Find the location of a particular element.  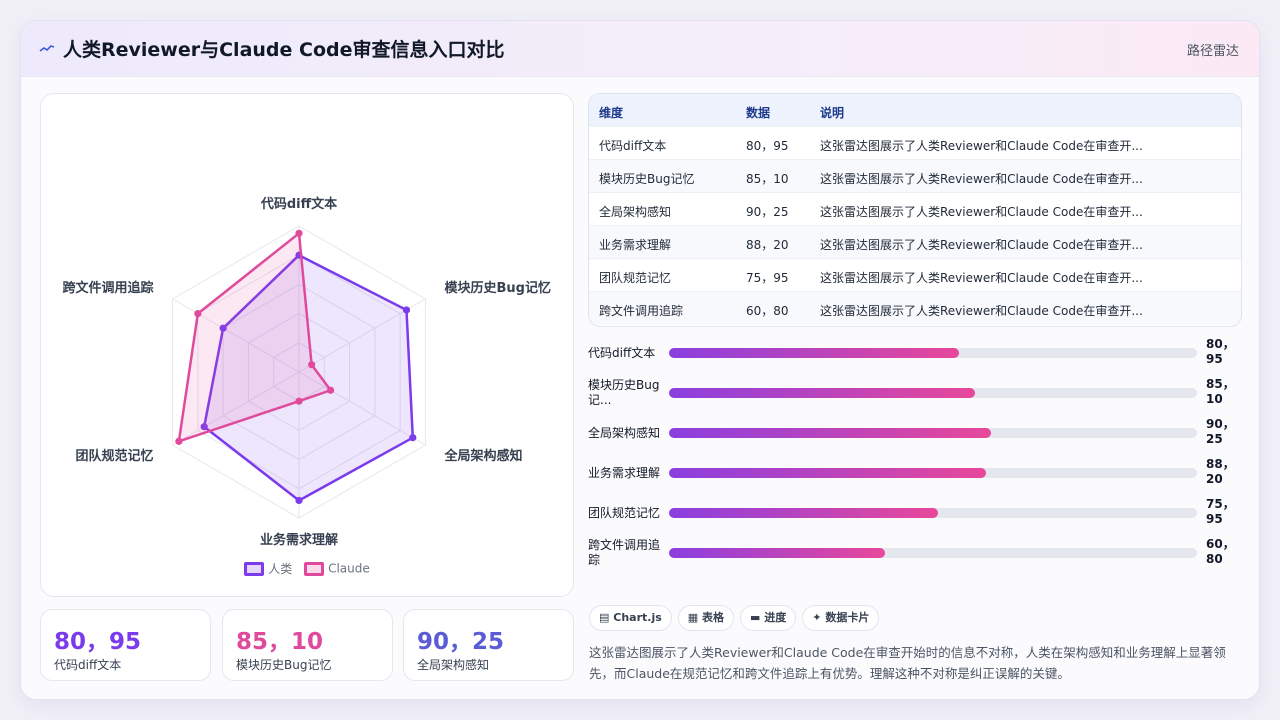

legend-item-claude: Claude is located at coordinates (337, 568).